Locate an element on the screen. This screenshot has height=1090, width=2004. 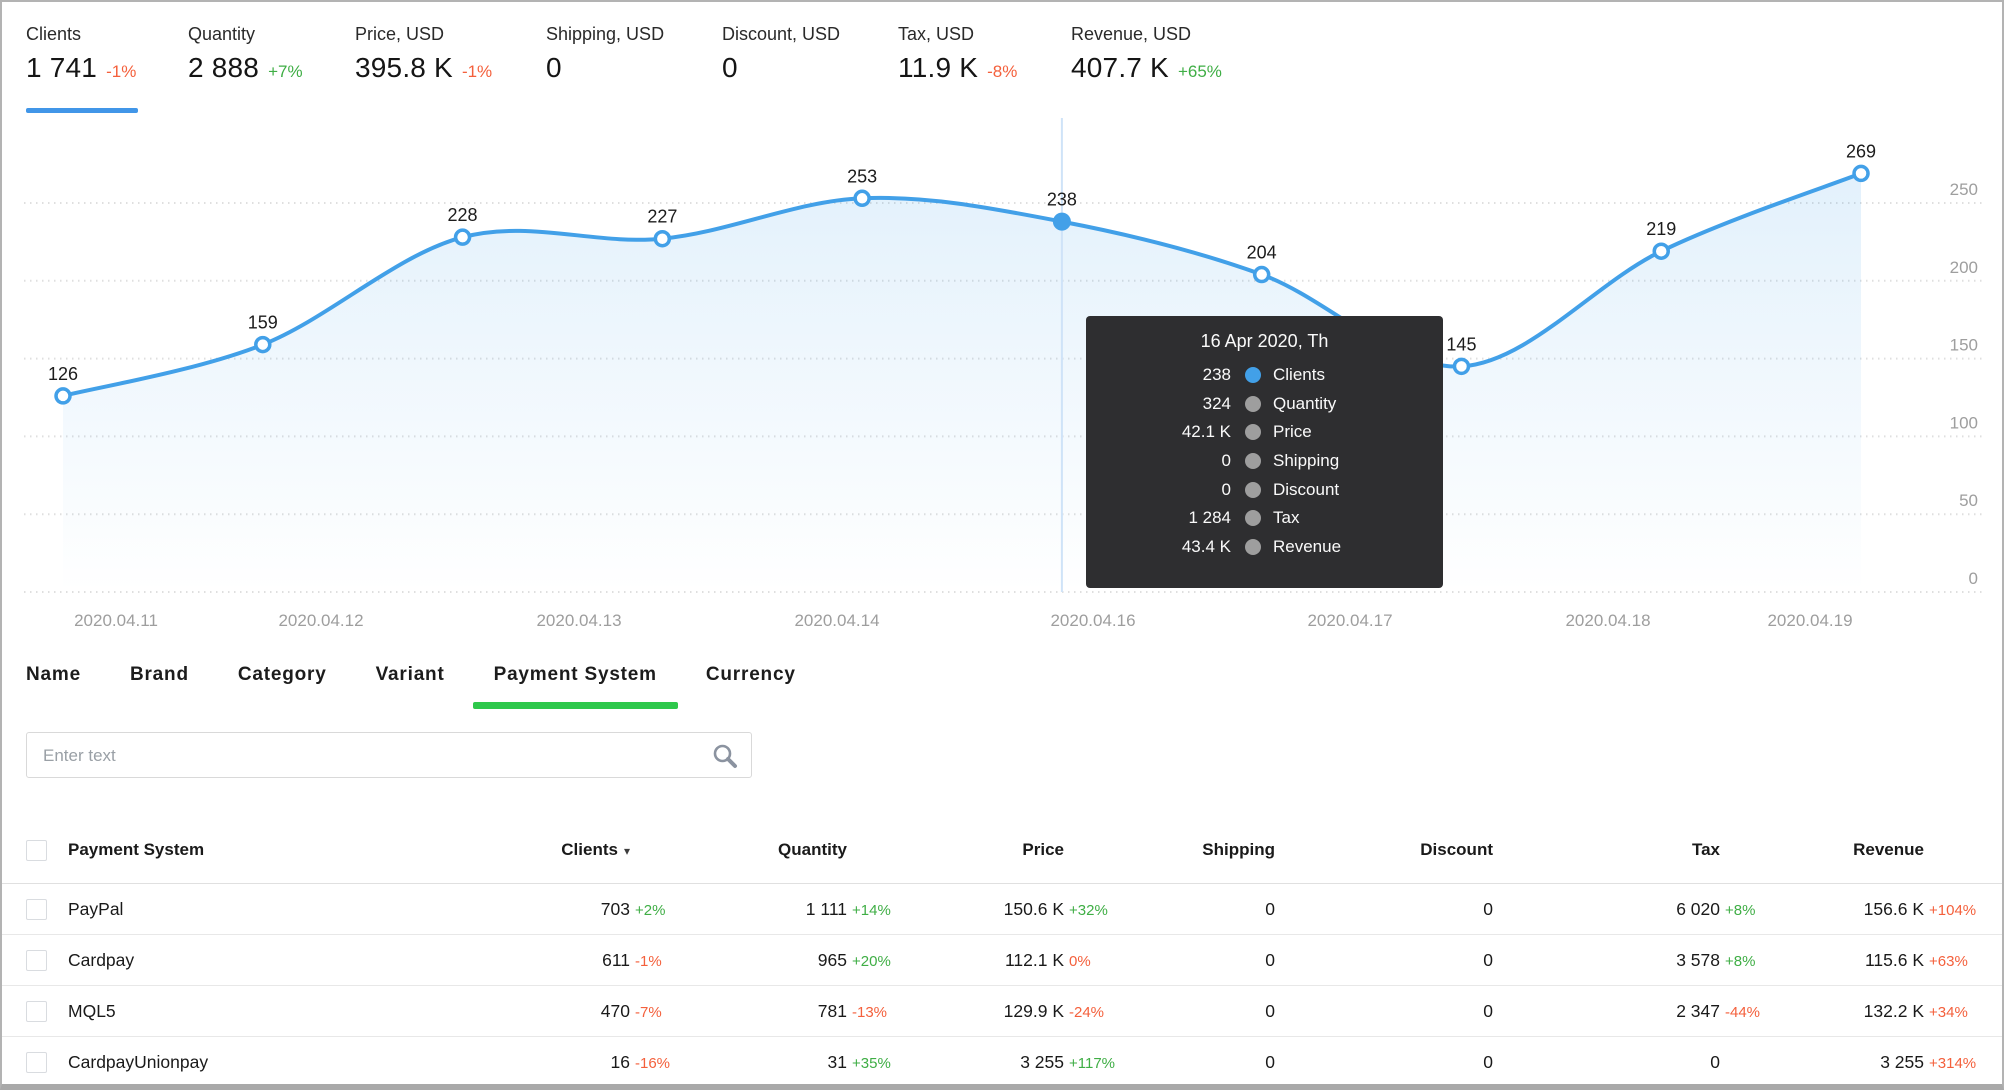
table-cell: 156.6 K +104% is located at coordinates (1843, 909).